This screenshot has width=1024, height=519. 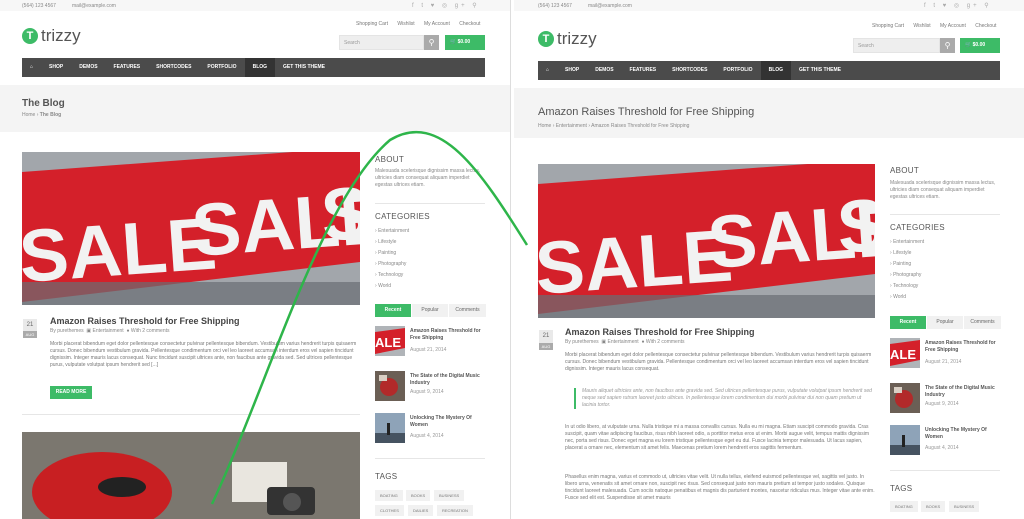 I want to click on nav-get-theme: GET THIS THEME, so click(x=304, y=67).